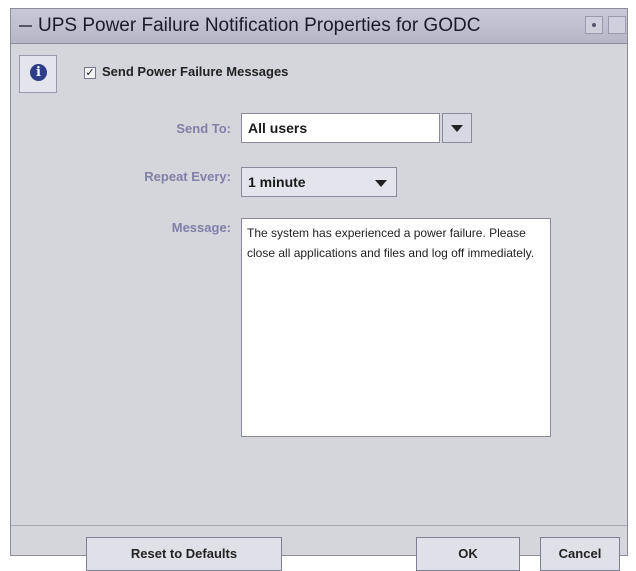  I want to click on reset-defaults-button: Reset to Defaults, so click(184, 554).